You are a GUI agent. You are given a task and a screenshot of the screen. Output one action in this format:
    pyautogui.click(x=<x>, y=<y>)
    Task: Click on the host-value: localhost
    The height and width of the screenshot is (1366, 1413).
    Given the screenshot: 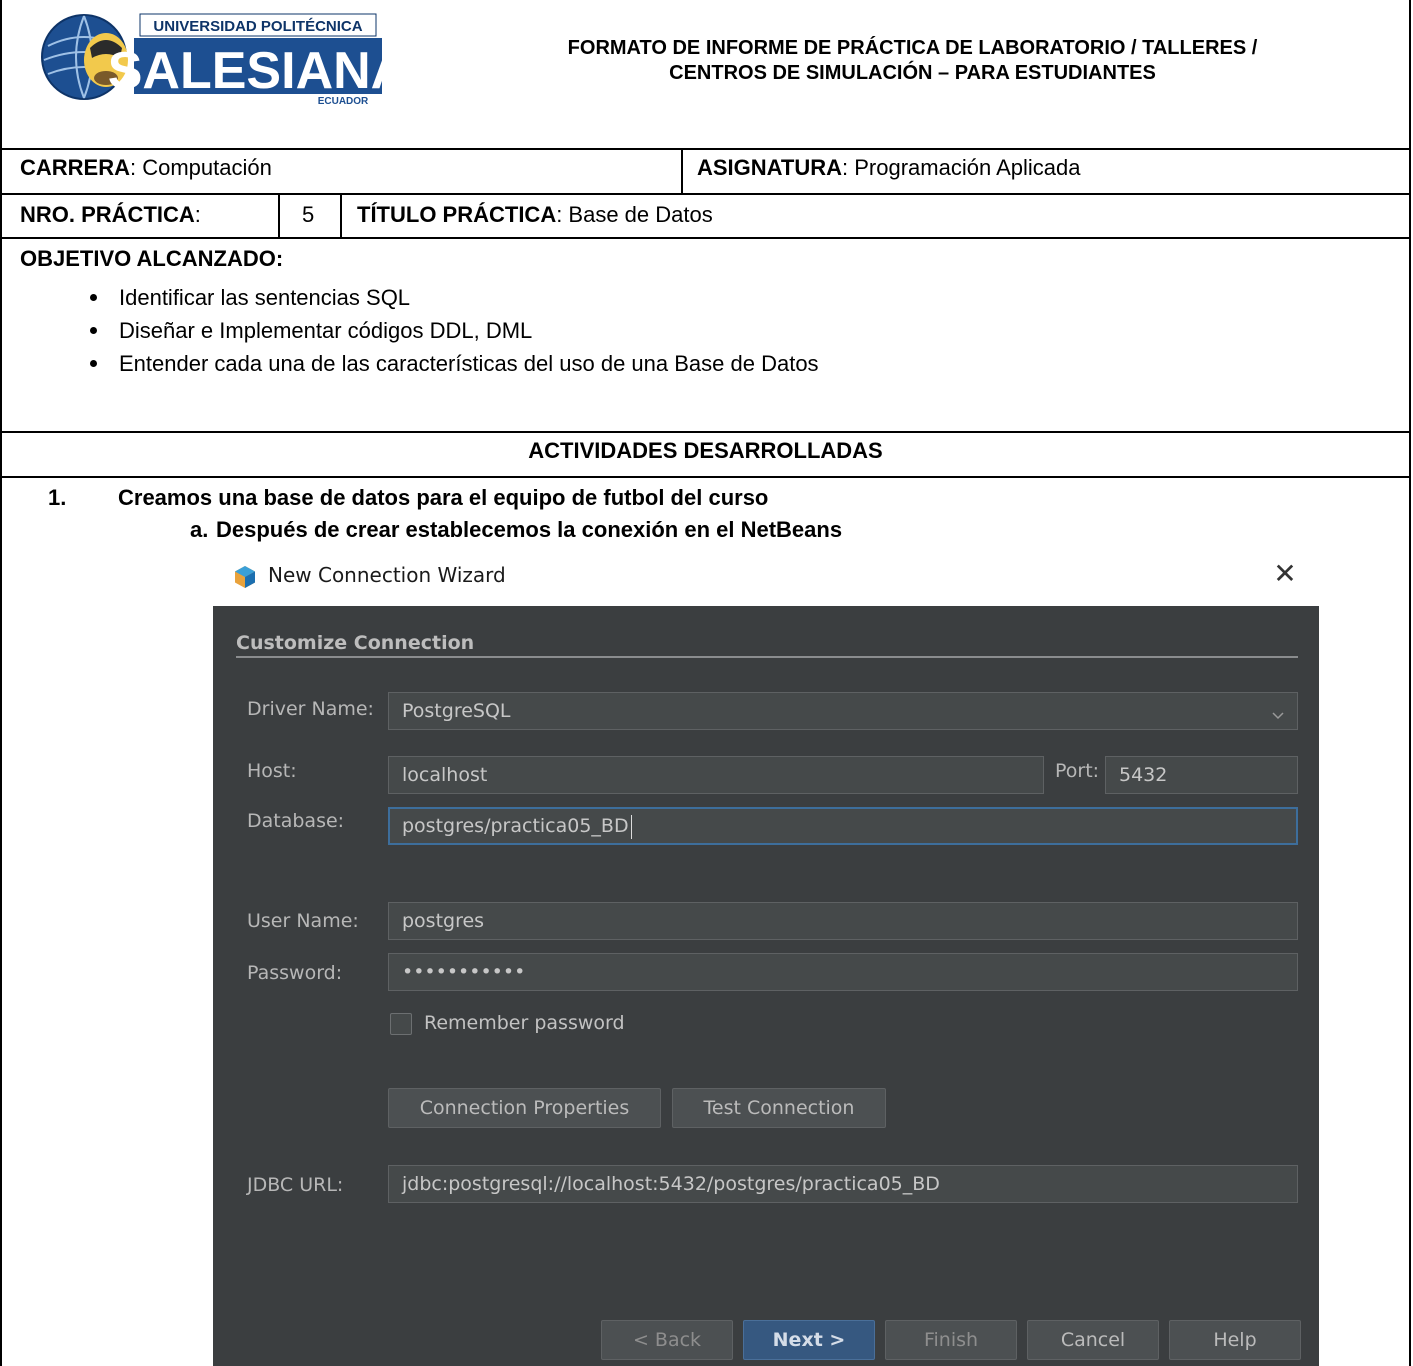 What is the action you would take?
    pyautogui.click(x=445, y=775)
    